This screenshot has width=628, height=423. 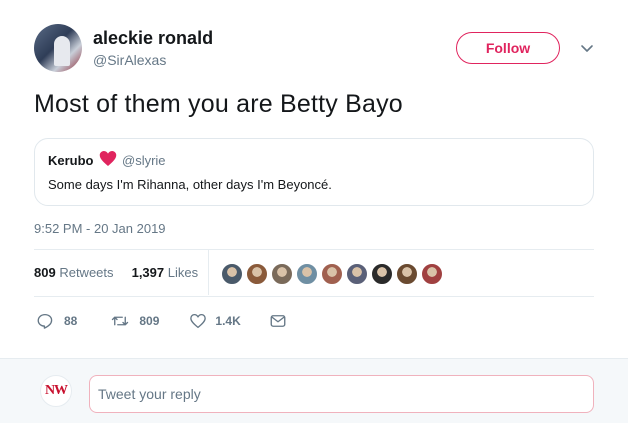 I want to click on quoted-author-name: Kerubo, so click(x=71, y=160).